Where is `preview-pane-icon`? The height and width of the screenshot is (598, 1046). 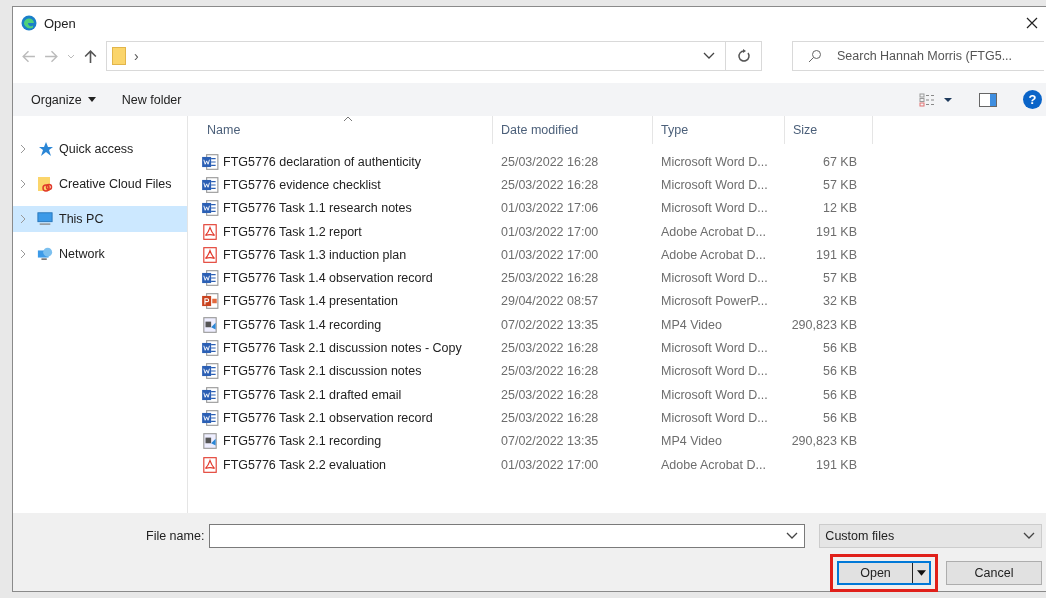
preview-pane-icon is located at coordinates (988, 99).